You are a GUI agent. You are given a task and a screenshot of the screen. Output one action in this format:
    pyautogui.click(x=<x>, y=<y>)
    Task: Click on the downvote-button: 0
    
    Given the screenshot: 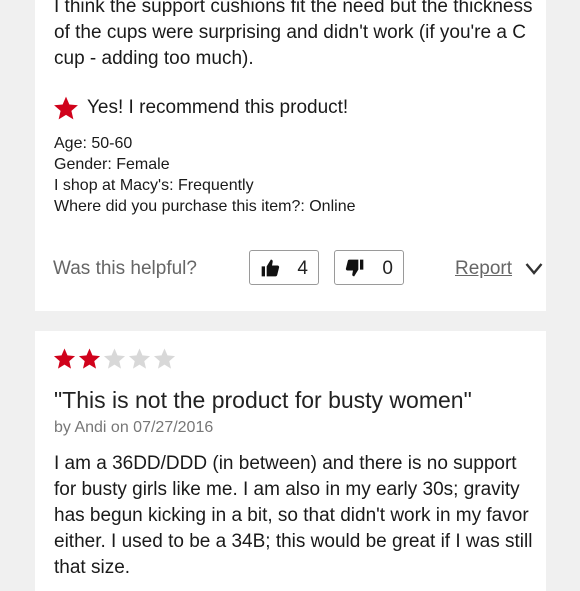 What is the action you would take?
    pyautogui.click(x=369, y=267)
    